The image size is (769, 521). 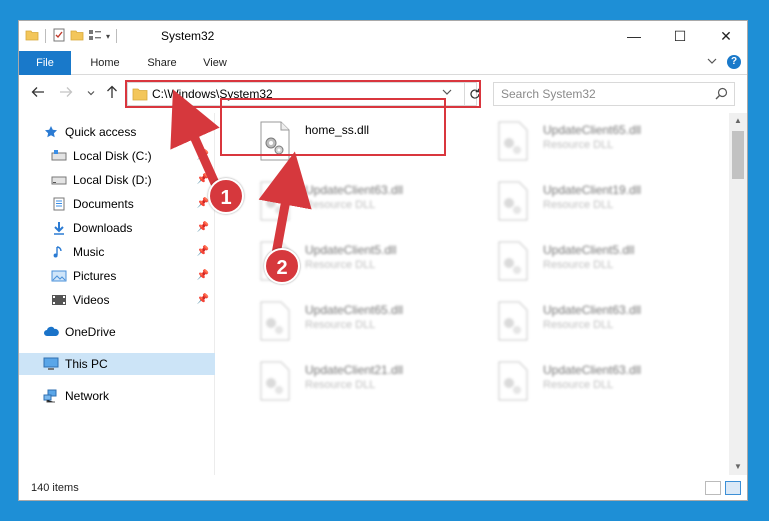 I want to click on sidebar-item-label: Videos, so click(x=91, y=300).